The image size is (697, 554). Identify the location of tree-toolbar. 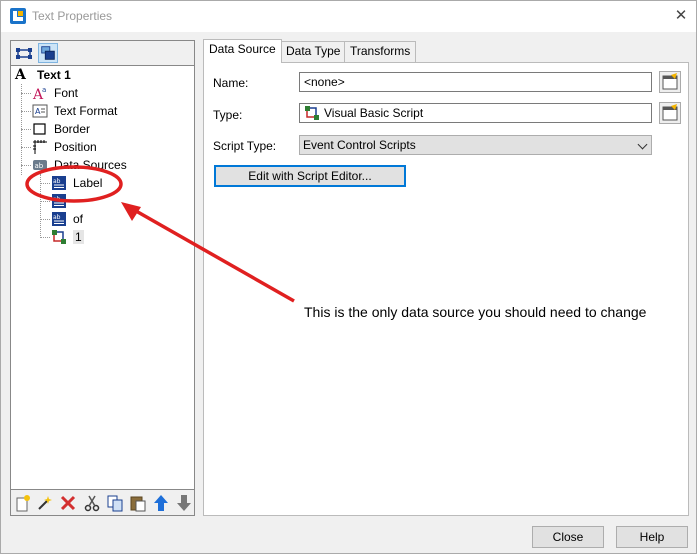
(102, 53).